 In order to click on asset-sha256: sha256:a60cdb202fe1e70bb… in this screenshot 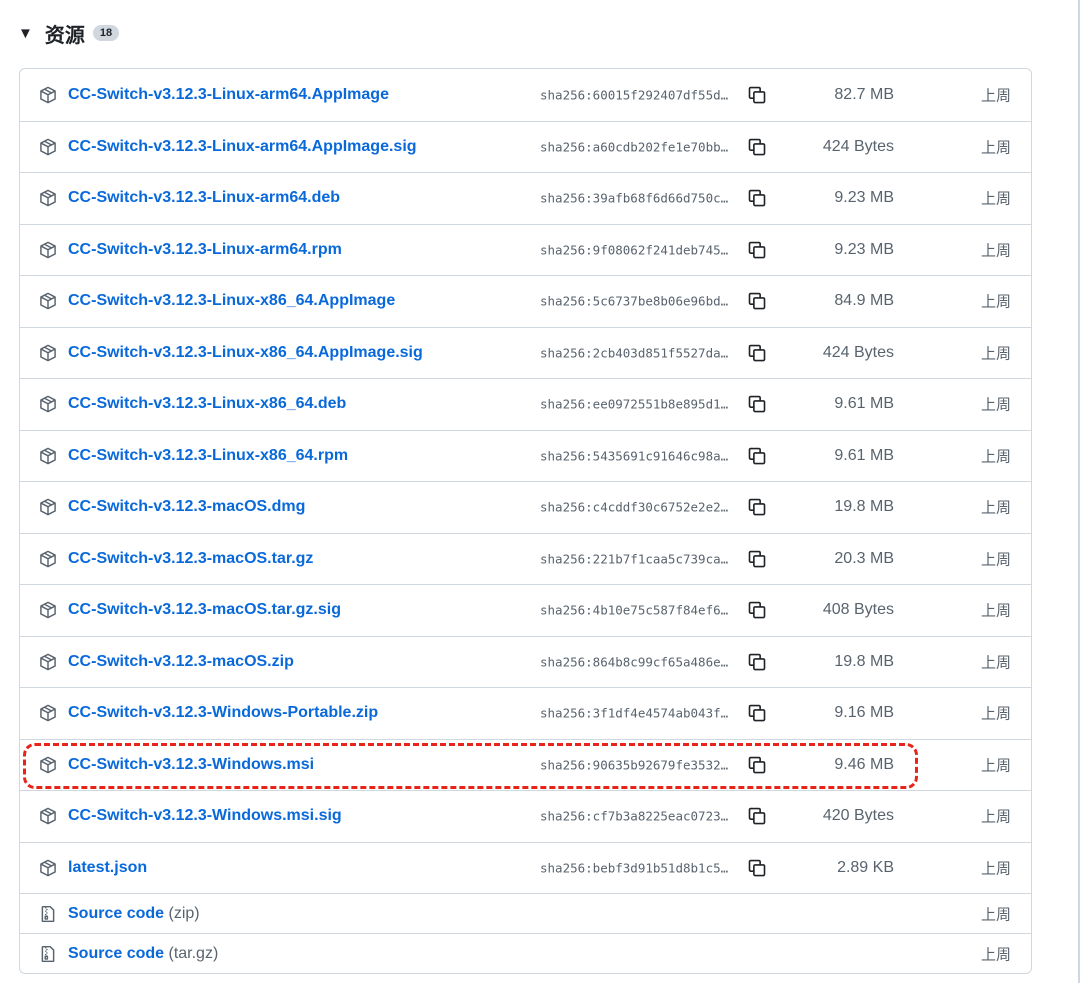, I will do `click(634, 147)`.